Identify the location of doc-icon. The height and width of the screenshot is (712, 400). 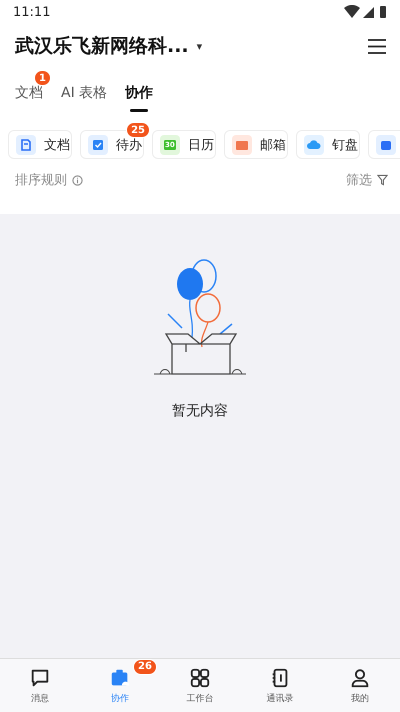
(26, 144).